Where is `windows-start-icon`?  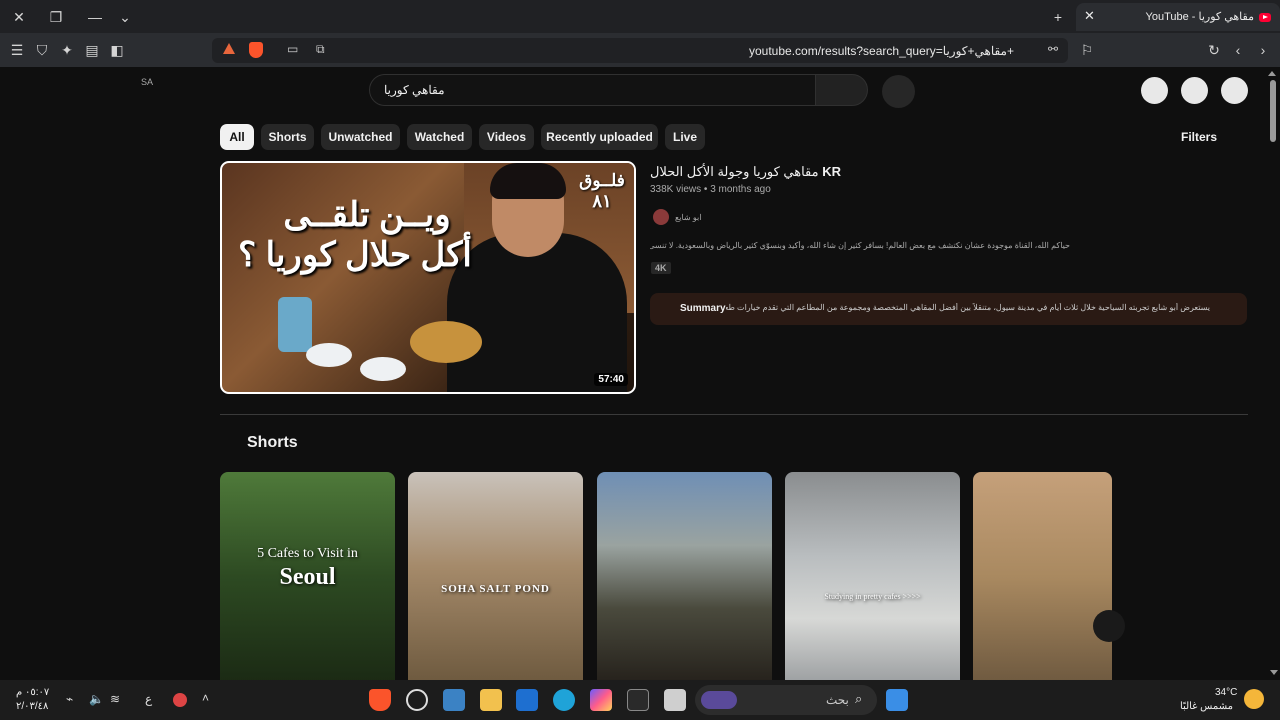
windows-start-icon is located at coordinates (897, 700).